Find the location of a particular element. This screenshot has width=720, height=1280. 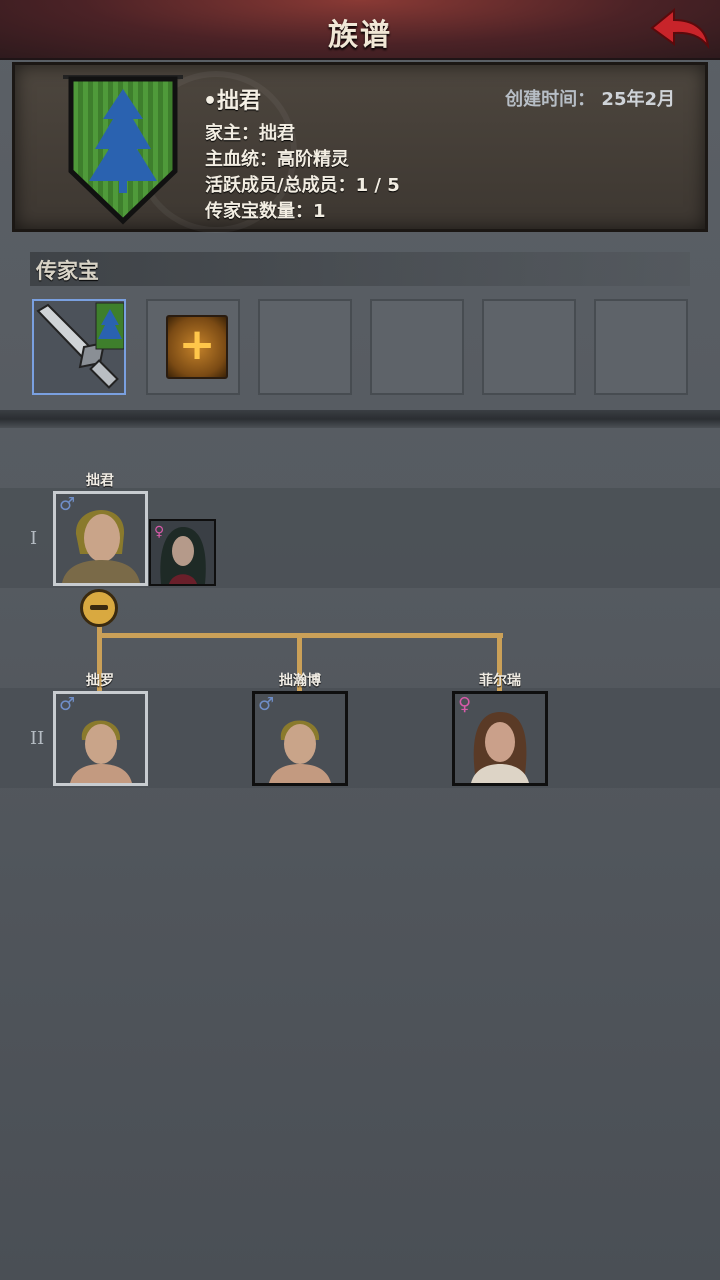

clan-banner-icon is located at coordinates (123, 150).